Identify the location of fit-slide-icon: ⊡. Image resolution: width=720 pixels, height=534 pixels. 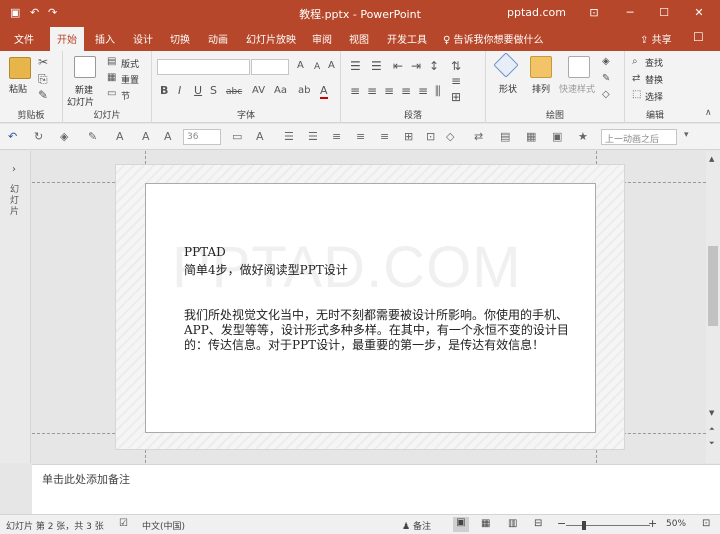
(706, 523).